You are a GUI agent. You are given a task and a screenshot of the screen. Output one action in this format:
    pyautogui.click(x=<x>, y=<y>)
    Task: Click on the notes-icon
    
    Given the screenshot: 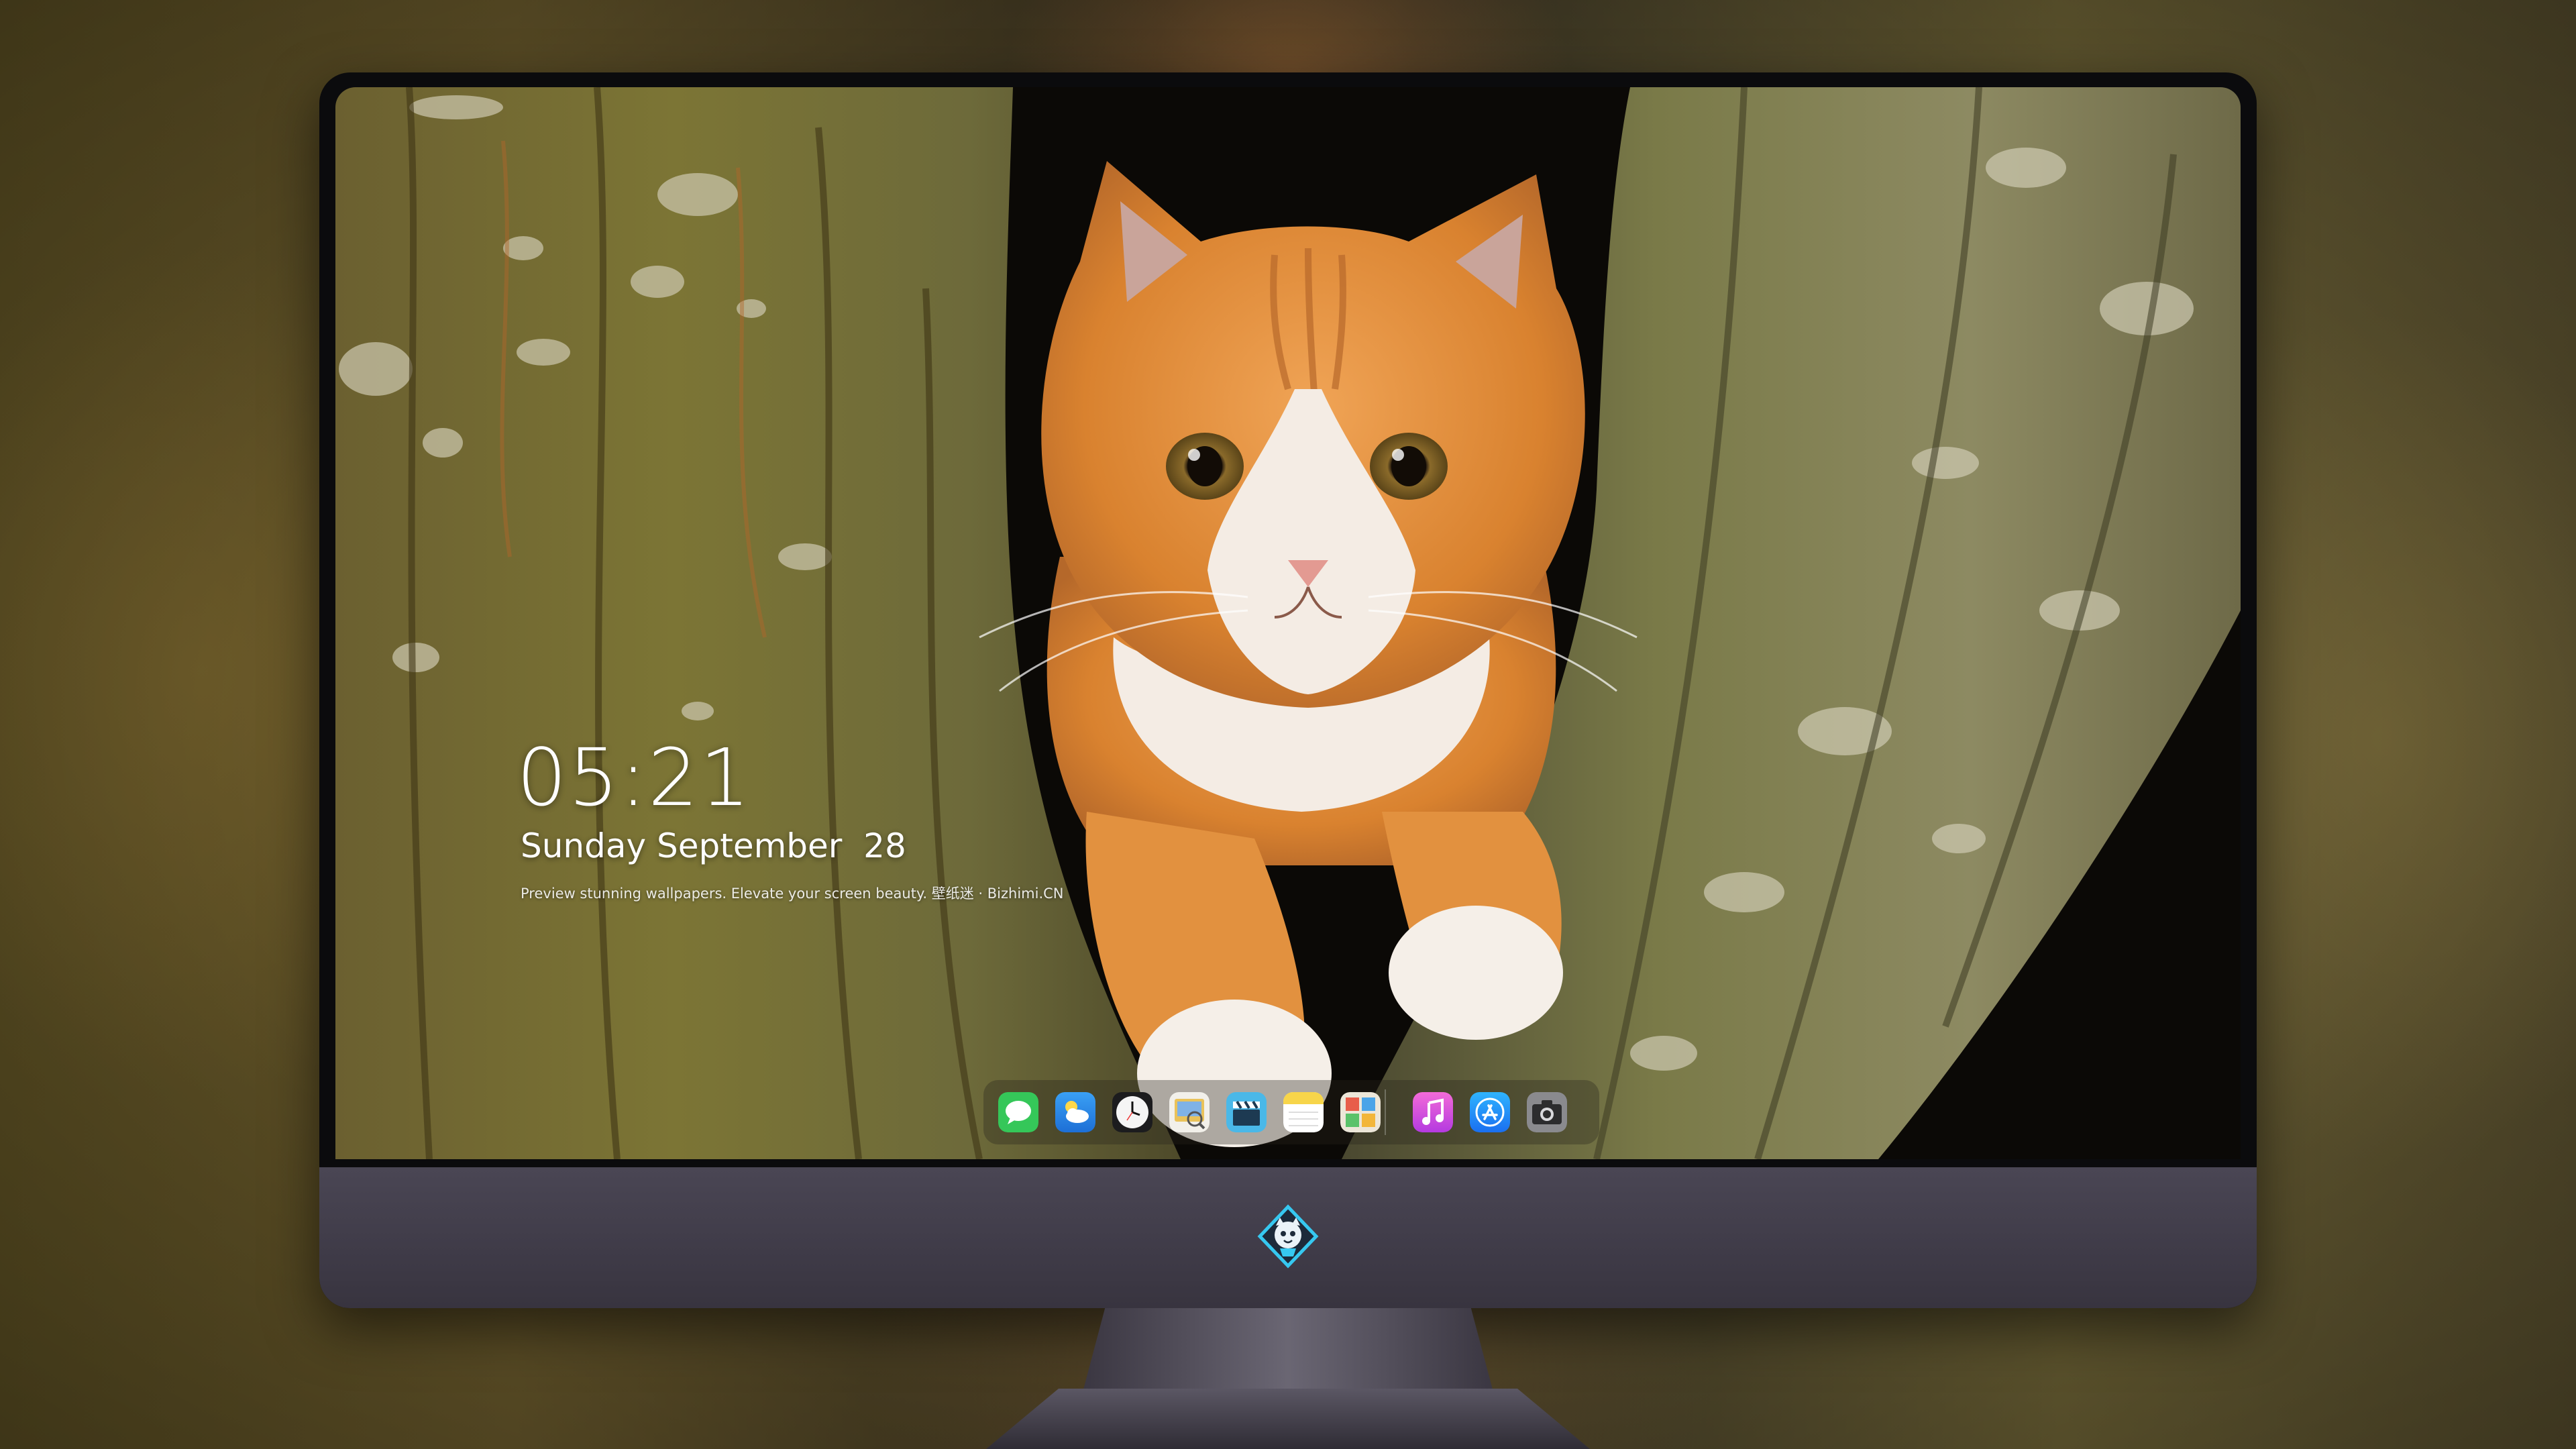 What is the action you would take?
    pyautogui.click(x=1303, y=1112)
    